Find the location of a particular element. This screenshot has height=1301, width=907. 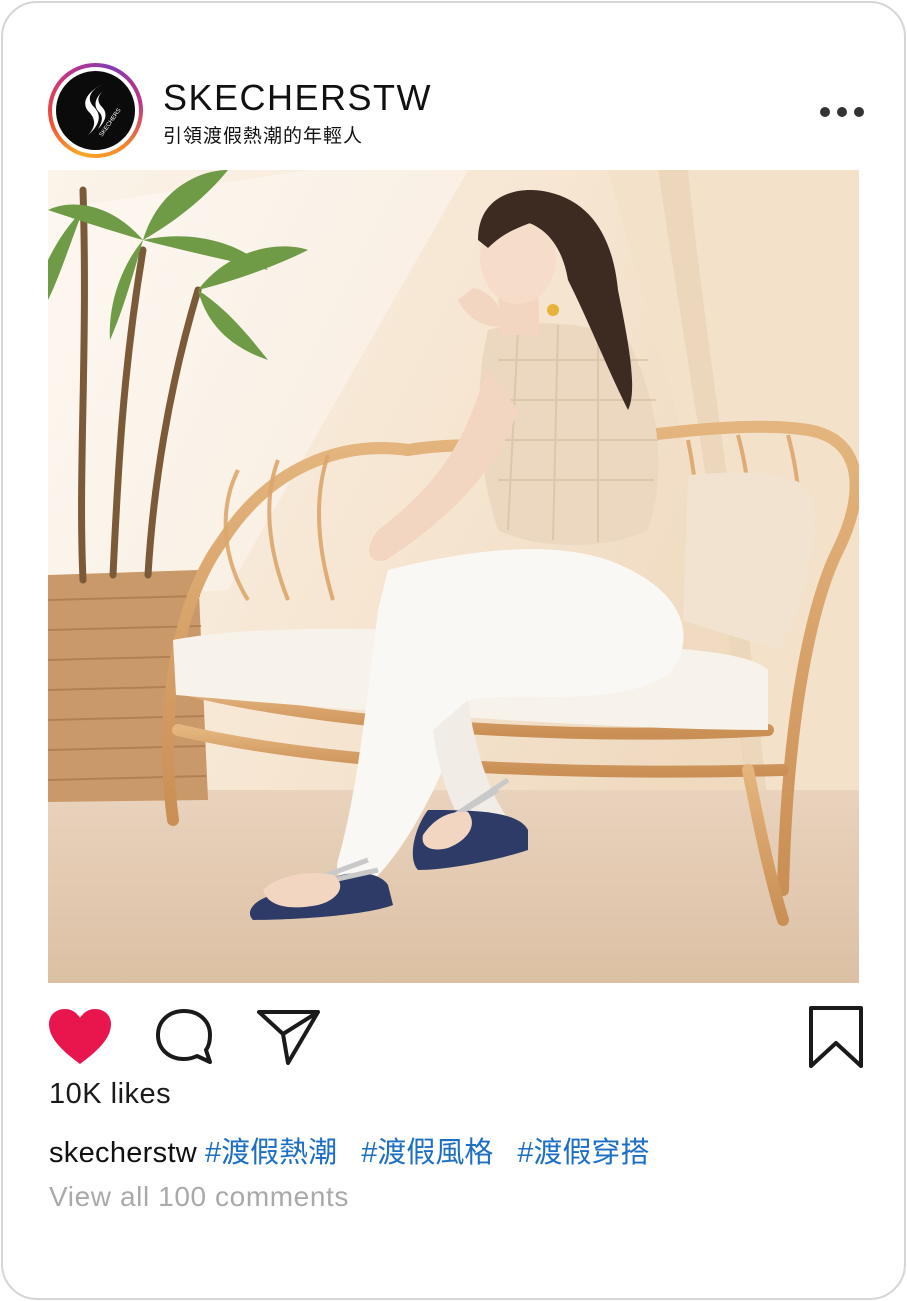

bookmark-icon is located at coordinates (836, 1037).